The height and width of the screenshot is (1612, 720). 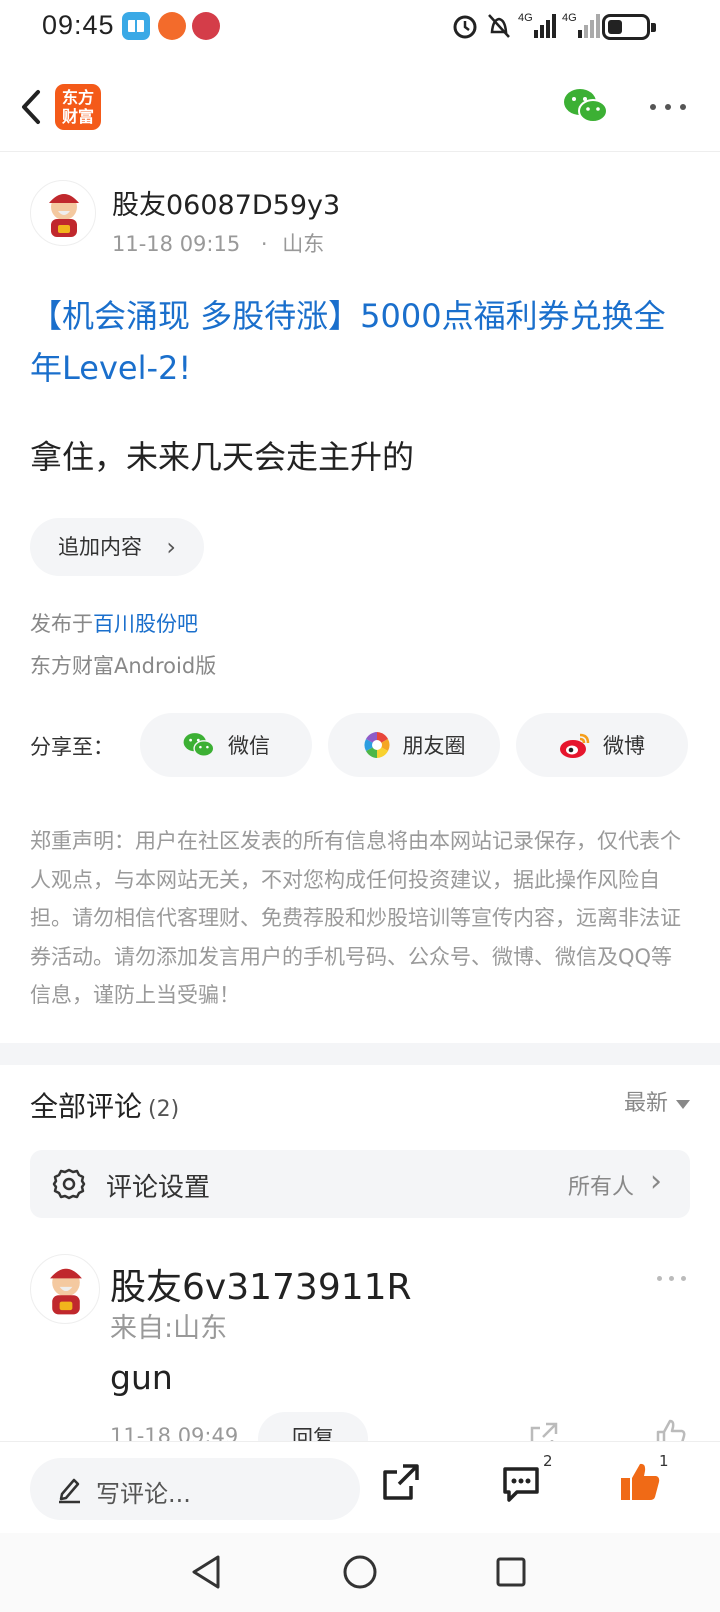 I want to click on share-weibo-button: 微博, so click(x=602, y=745).